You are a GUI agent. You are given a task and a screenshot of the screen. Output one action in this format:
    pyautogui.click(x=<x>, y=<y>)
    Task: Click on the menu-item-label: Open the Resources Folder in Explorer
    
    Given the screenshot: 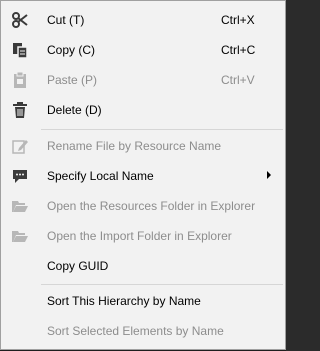 What is the action you would take?
    pyautogui.click(x=151, y=206)
    